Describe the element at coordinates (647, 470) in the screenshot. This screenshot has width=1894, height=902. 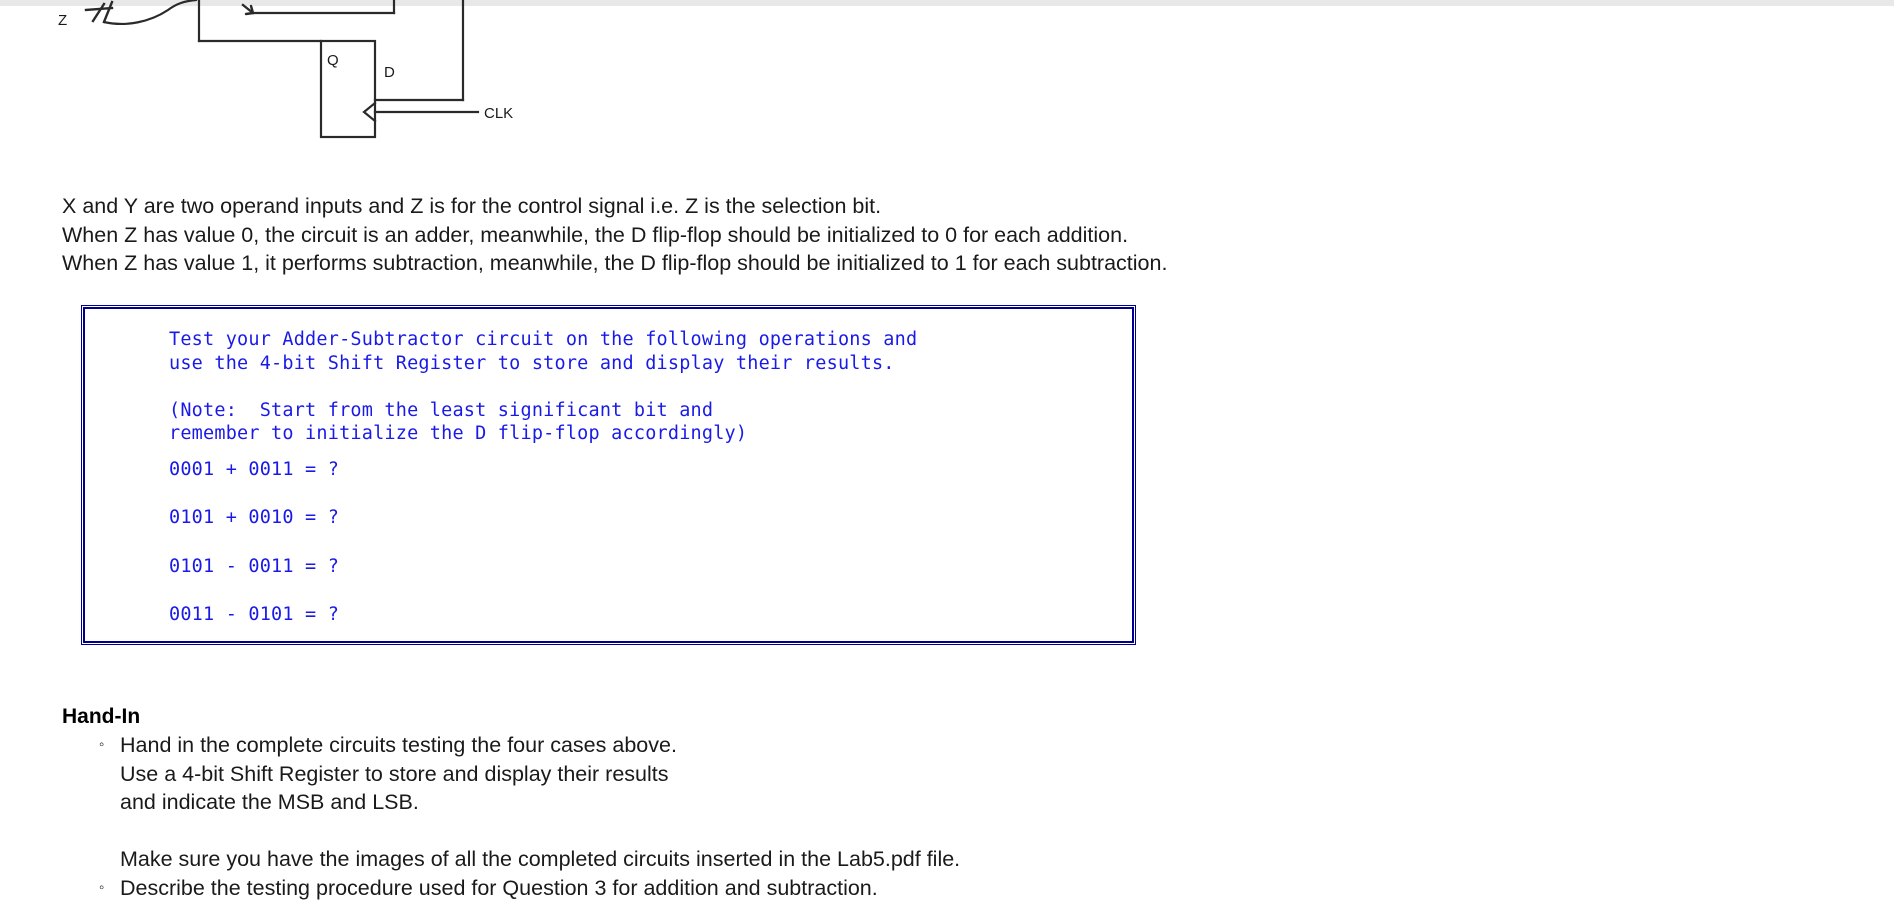
I see `operation-line: 0001 + 0011 = ?` at that location.